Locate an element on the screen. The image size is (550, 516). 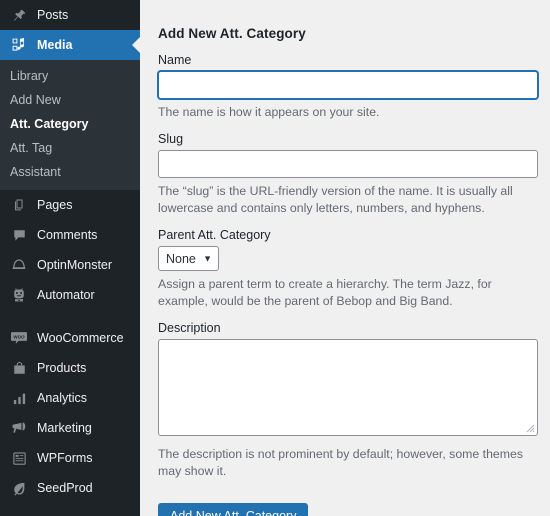
sidebar-item-label: WooCommerce is located at coordinates (80, 338).